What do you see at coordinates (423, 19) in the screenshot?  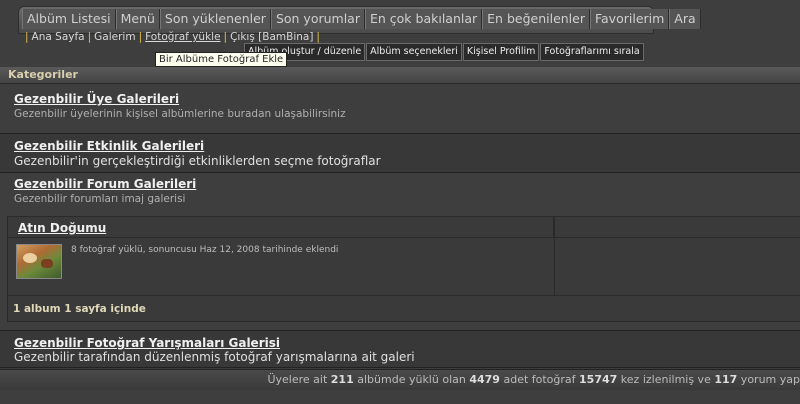 I see `tab-most-viewed: En çok bakılanlar` at bounding box center [423, 19].